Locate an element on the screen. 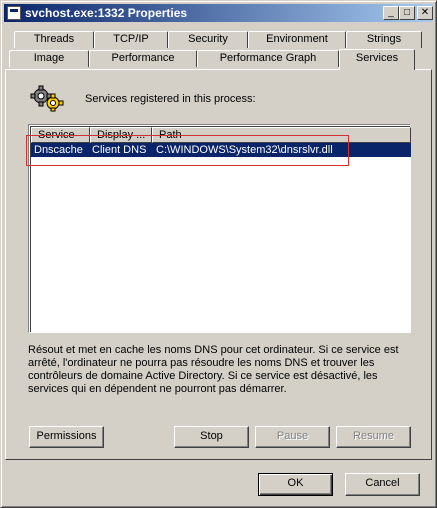 Image resolution: width=437 pixels, height=508 pixels. tab-security: Security is located at coordinates (208, 39).